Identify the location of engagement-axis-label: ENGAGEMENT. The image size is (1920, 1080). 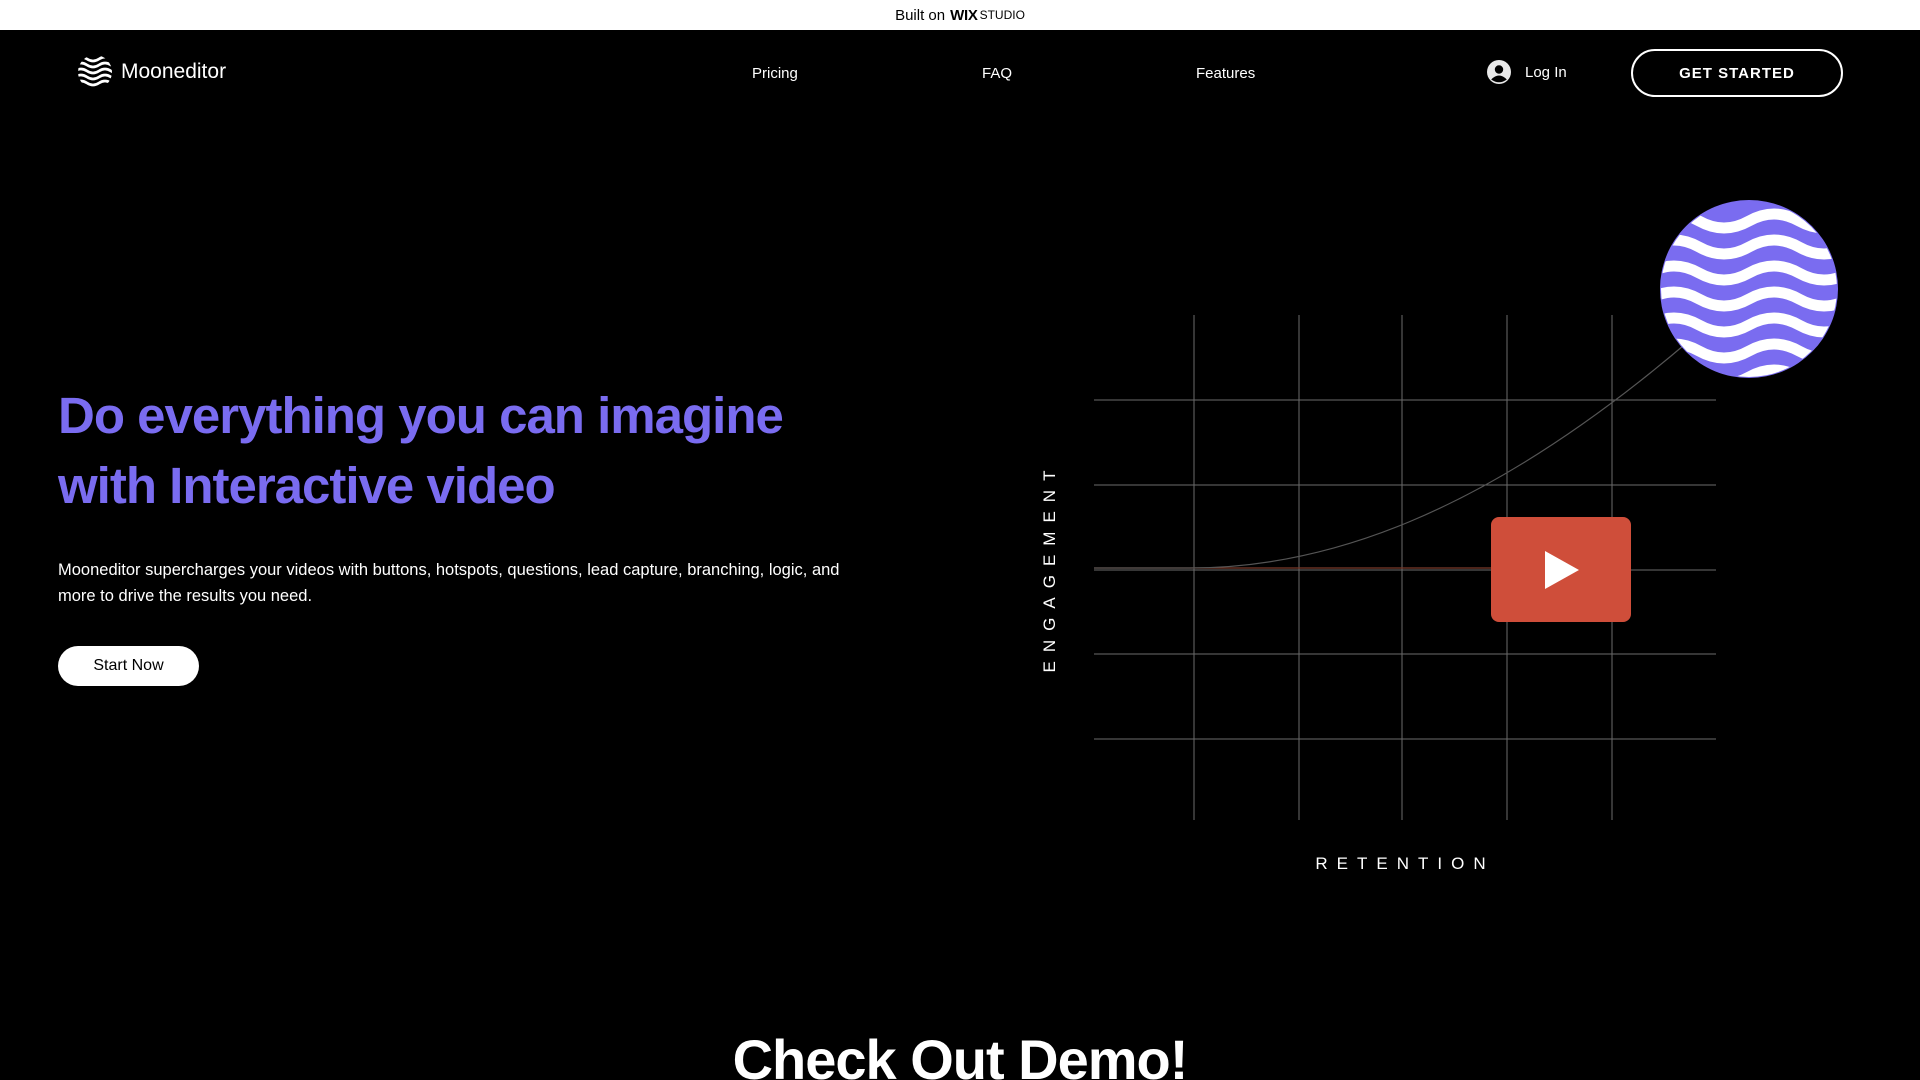
(1049, 567).